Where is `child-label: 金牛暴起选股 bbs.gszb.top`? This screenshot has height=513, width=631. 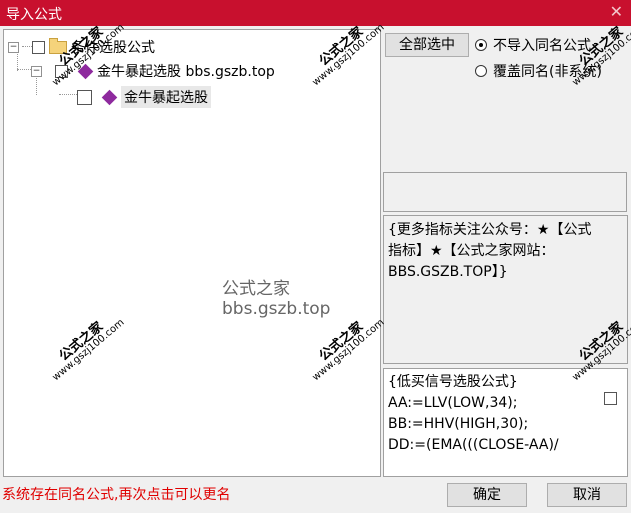 child-label: 金牛暴起选股 bbs.gszb.top is located at coordinates (186, 72).